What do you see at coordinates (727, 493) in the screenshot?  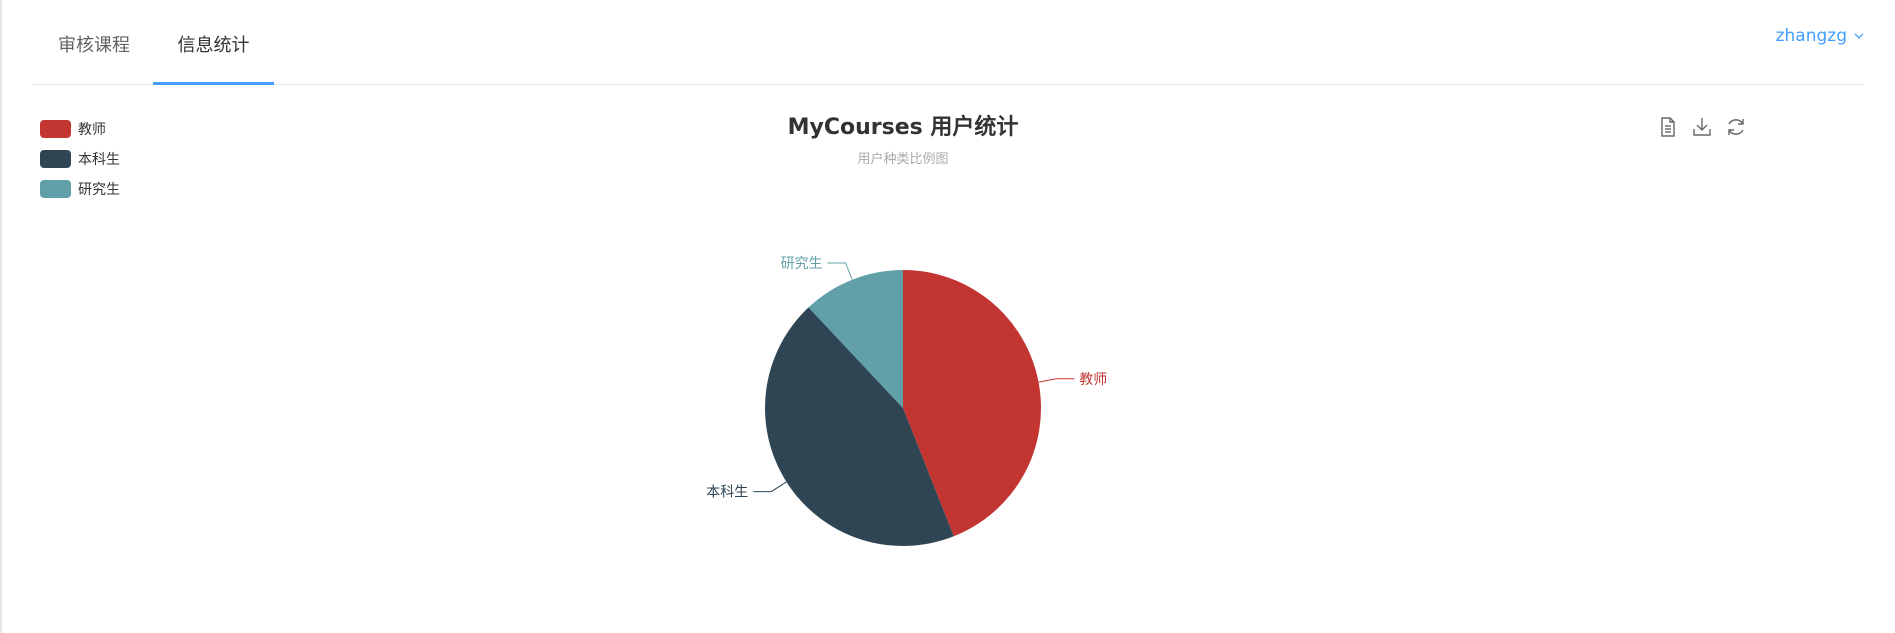 I see `slice-label-undergraduate: 本科生` at bounding box center [727, 493].